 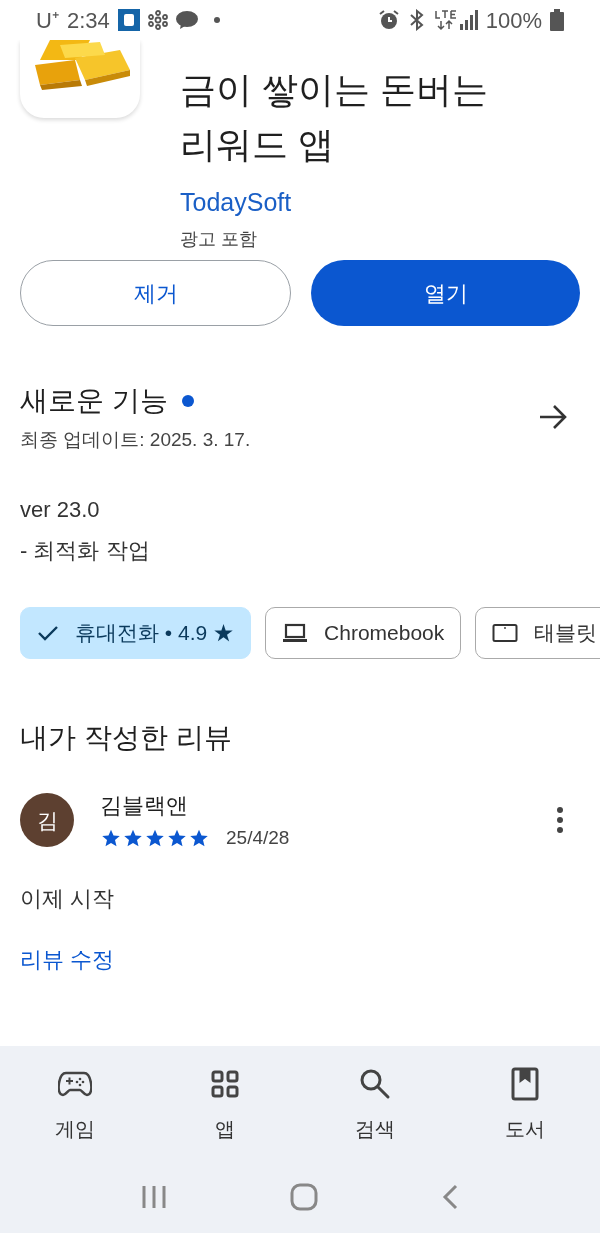 I want to click on check-icon, so click(x=48, y=632).